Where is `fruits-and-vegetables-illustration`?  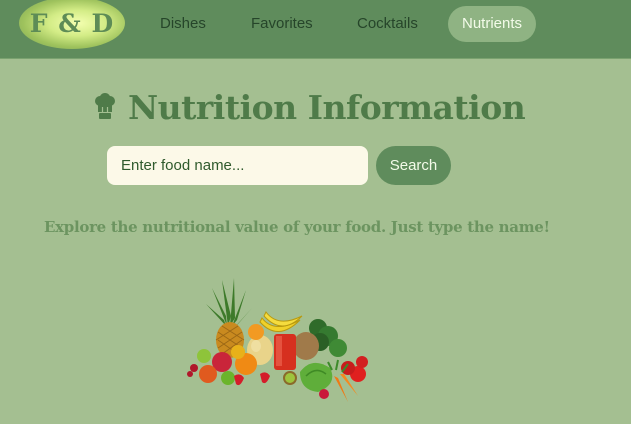
fruits-and-vegetables-illustration is located at coordinates (277, 340).